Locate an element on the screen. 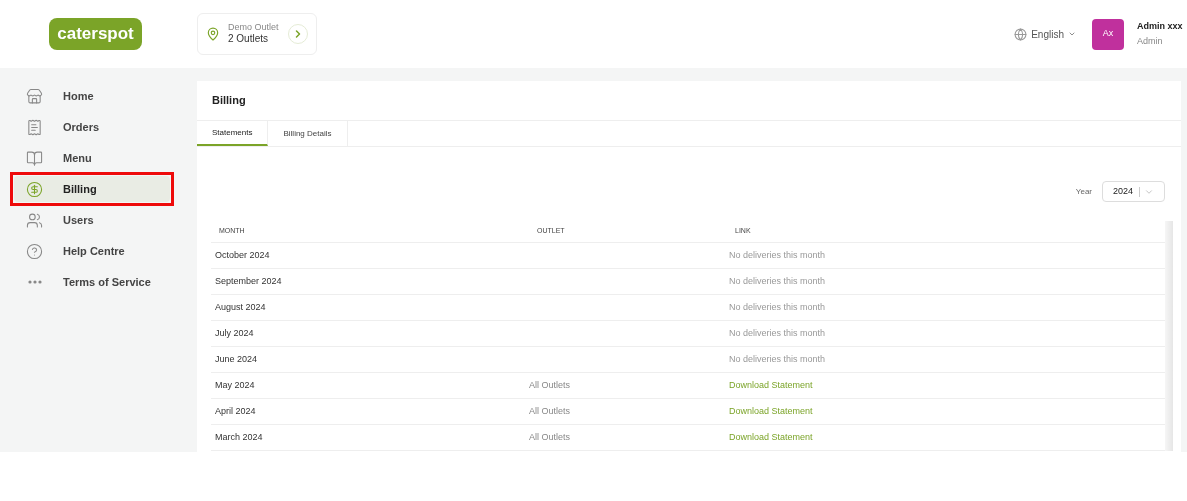  receipt-icon is located at coordinates (34, 127).